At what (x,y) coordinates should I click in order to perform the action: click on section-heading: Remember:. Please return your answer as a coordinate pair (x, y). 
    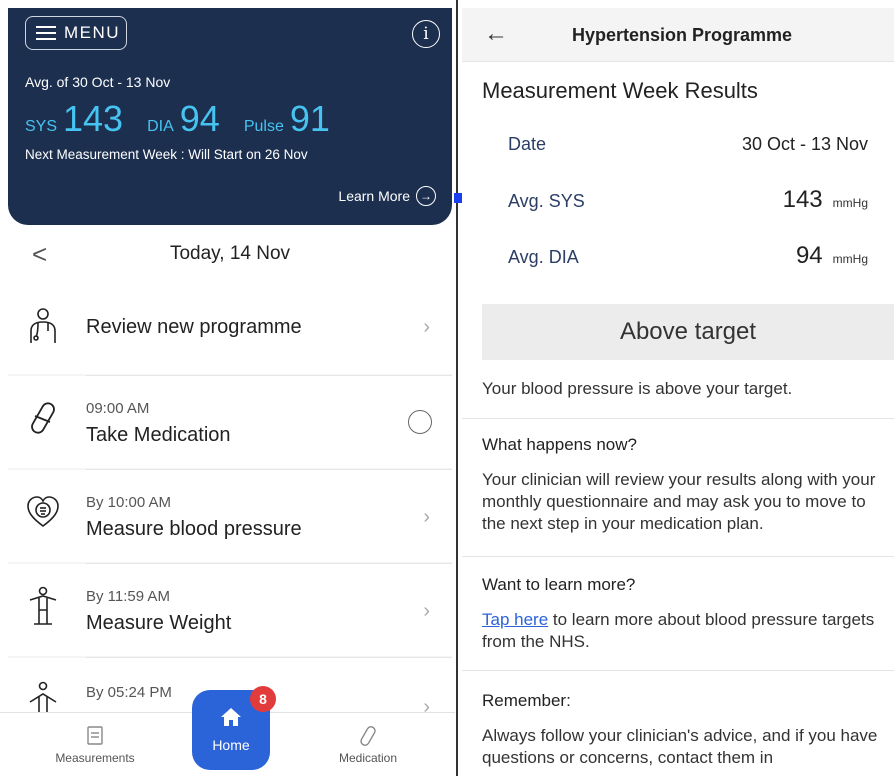
    Looking at the image, I should click on (526, 700).